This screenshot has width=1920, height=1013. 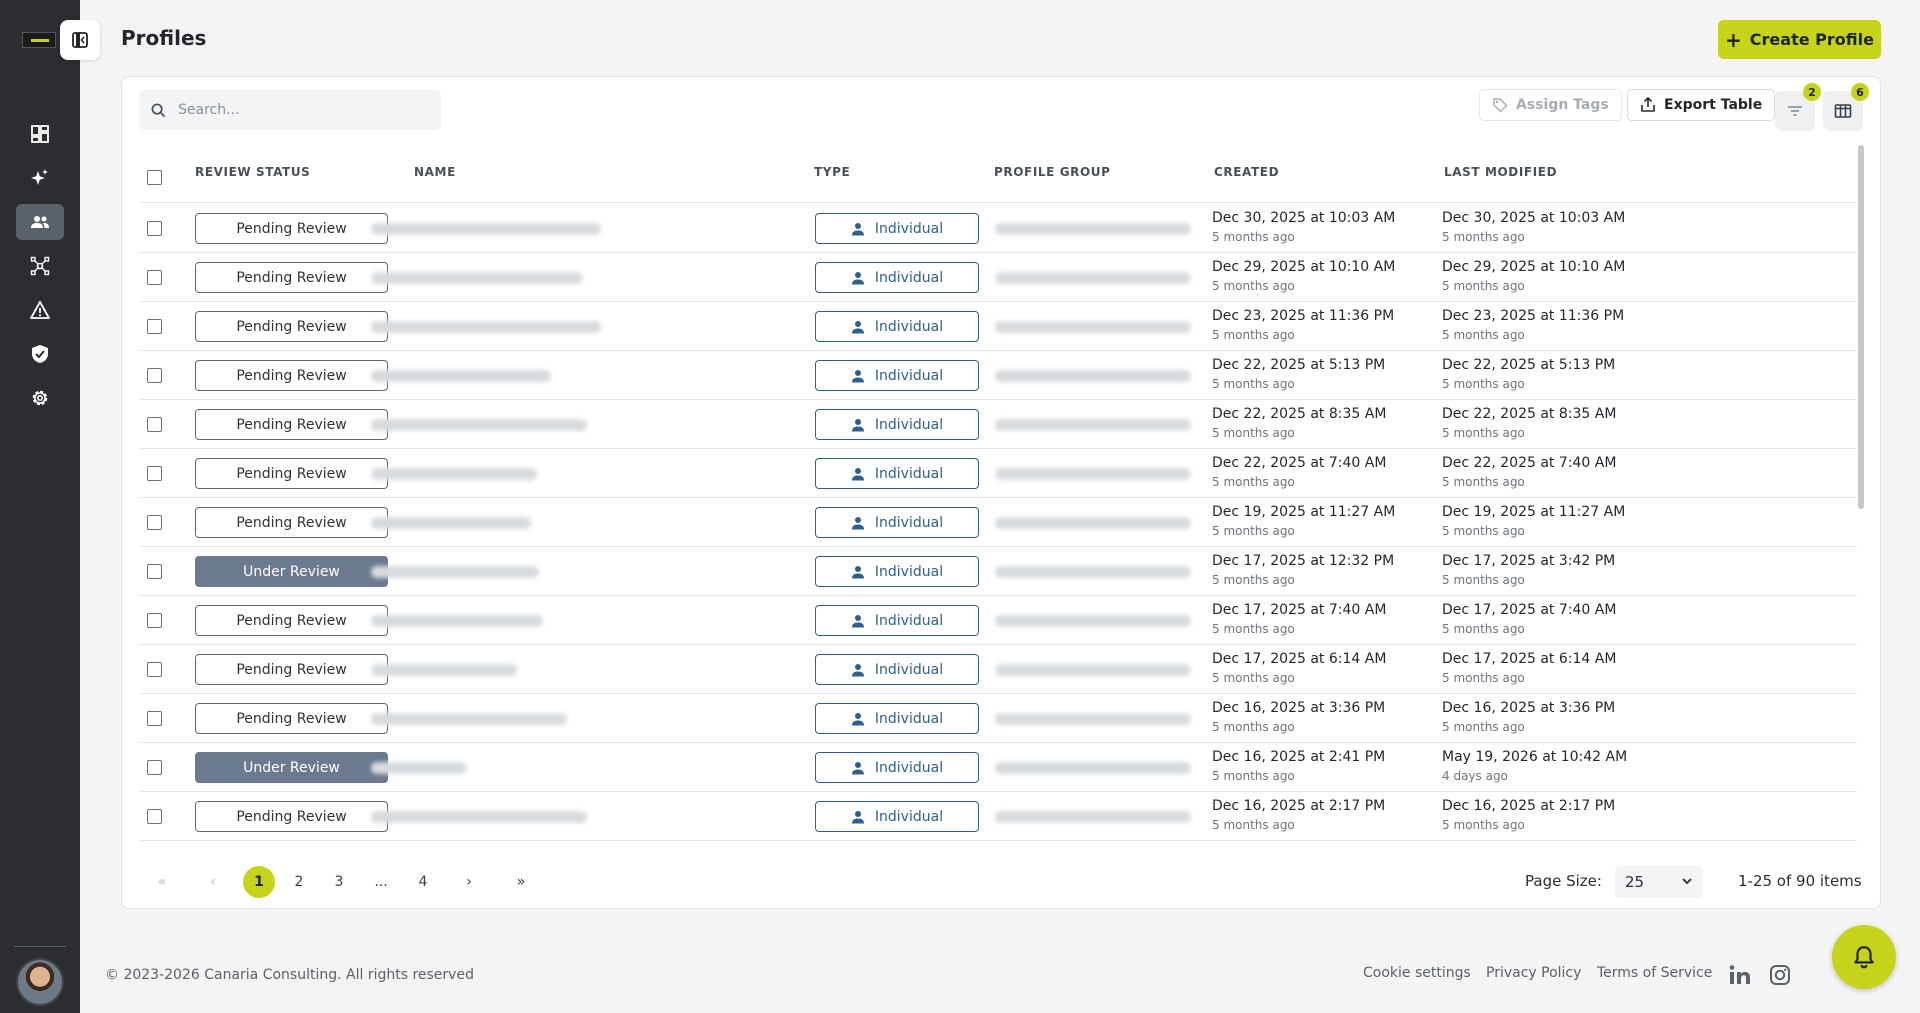 I want to click on last-page-button: », so click(x=521, y=882).